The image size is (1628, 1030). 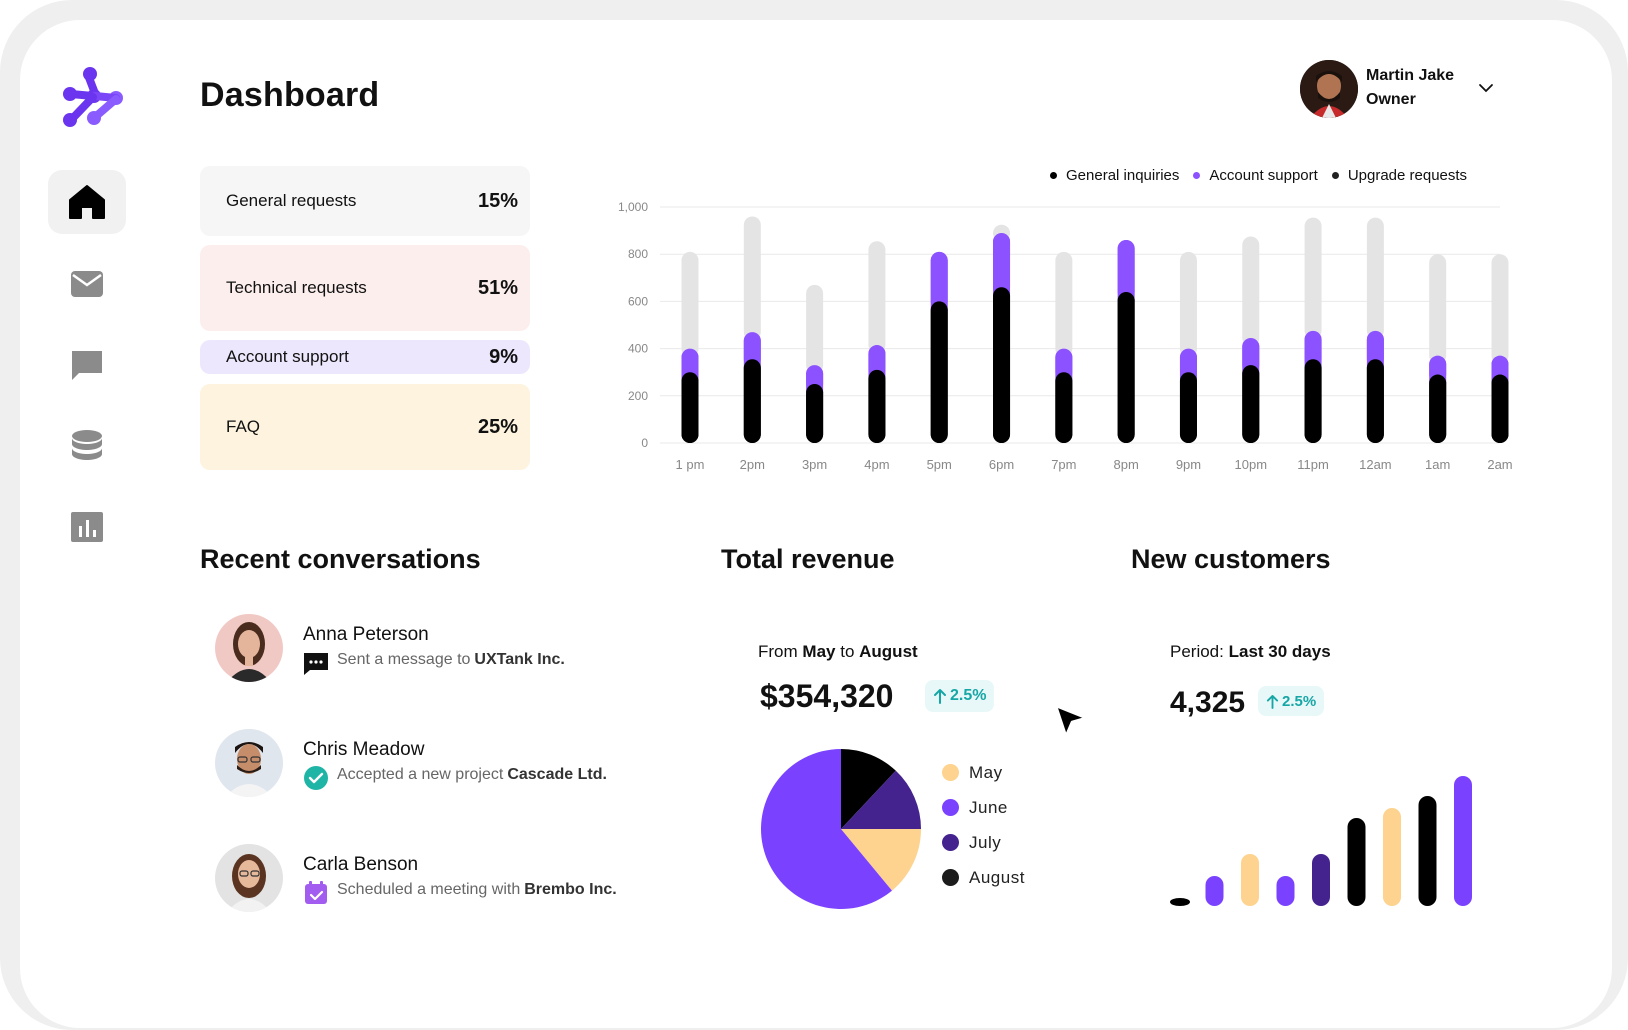 I want to click on sidebar-item-database, so click(x=87, y=446).